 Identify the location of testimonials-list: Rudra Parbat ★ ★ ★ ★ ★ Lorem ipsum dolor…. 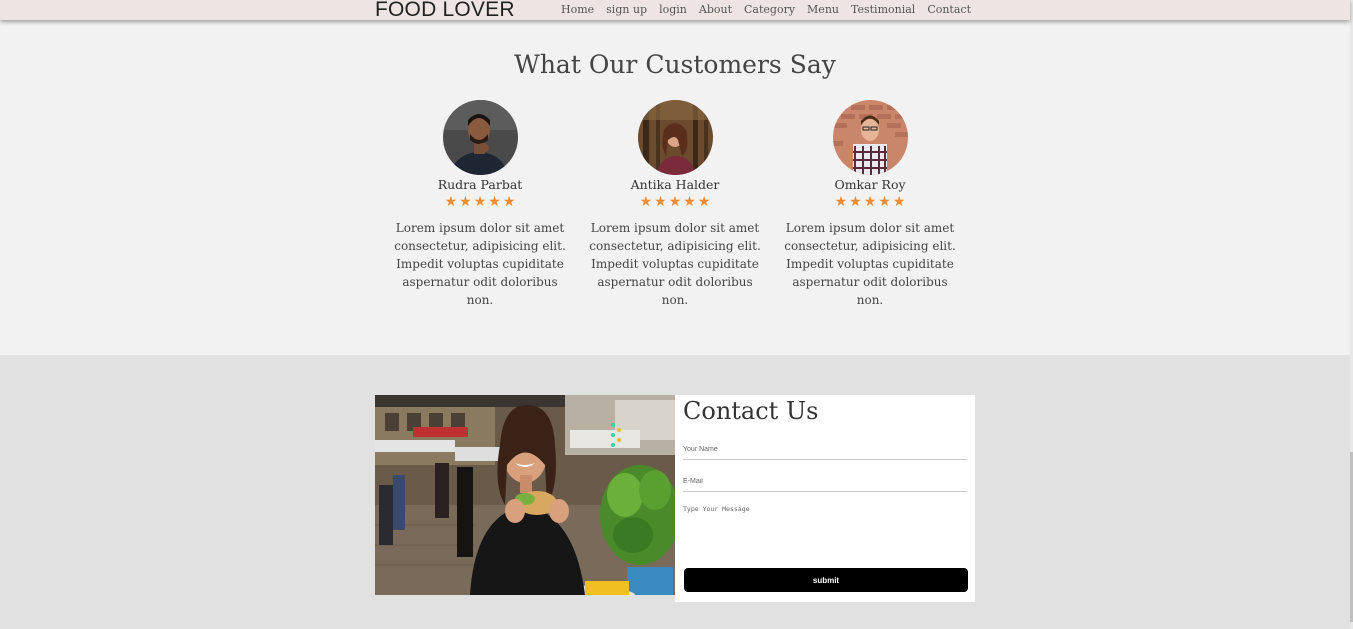
(685, 203).